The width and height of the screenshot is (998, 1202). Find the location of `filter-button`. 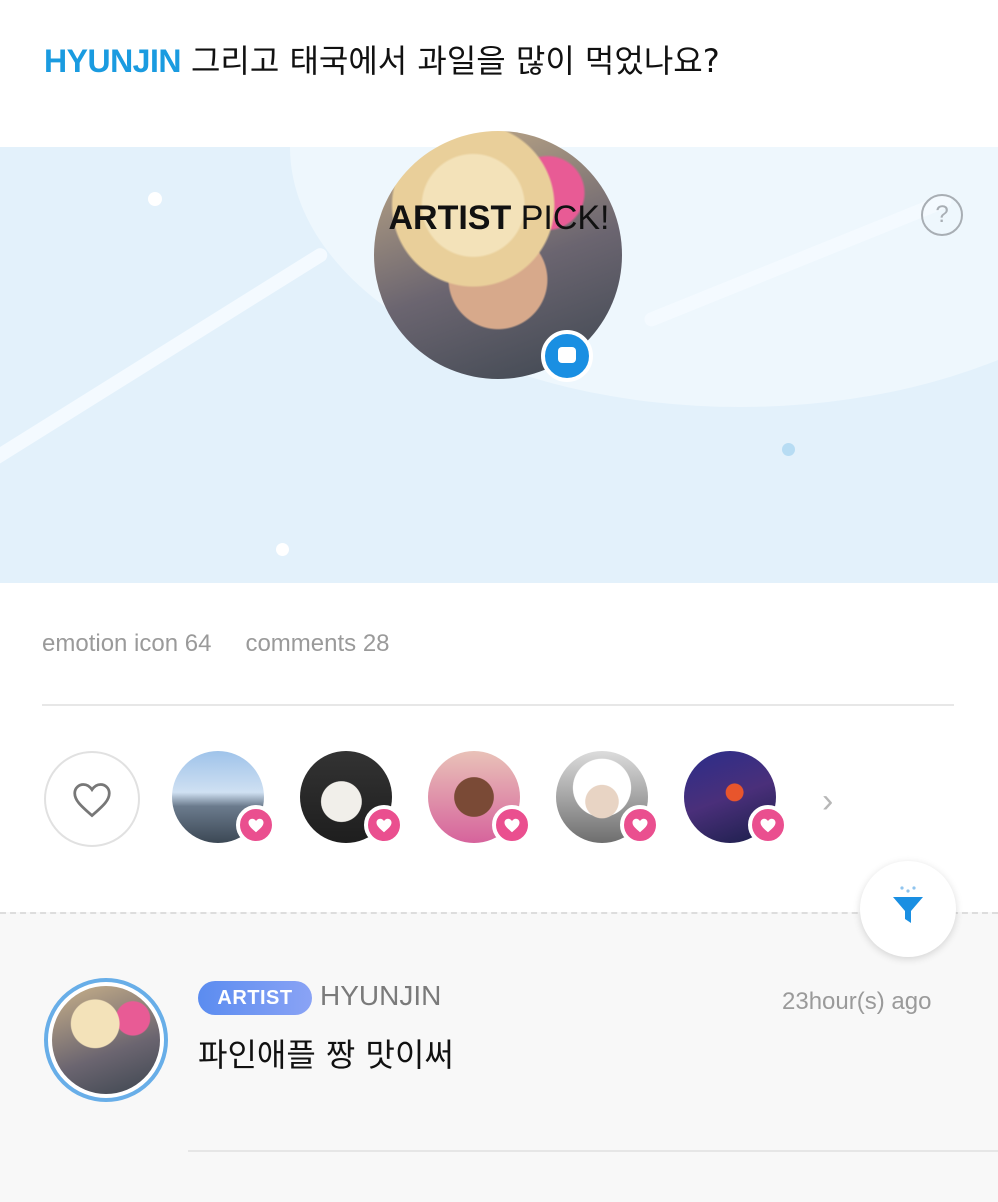

filter-button is located at coordinates (908, 909).